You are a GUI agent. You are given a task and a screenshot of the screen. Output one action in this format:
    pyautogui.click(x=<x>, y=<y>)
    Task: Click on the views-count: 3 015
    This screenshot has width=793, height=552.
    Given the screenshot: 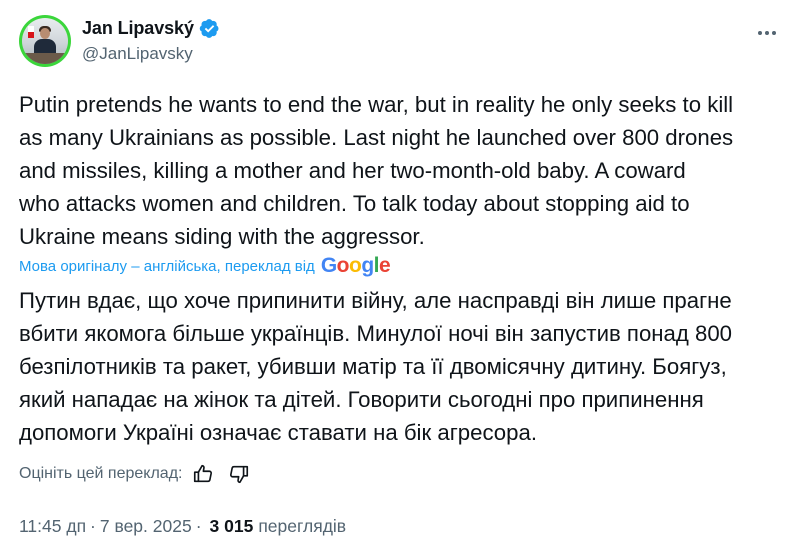 What is the action you would take?
    pyautogui.click(x=232, y=526)
    